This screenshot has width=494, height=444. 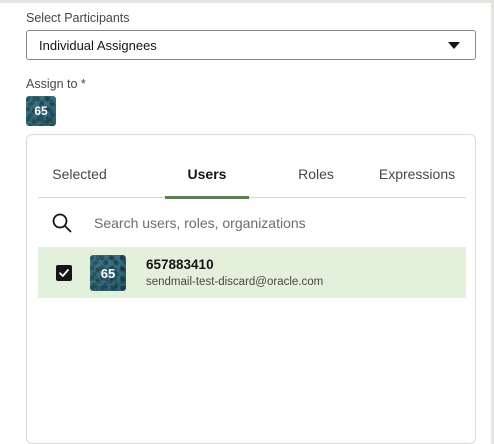 I want to click on tab-users: Users, so click(x=207, y=174).